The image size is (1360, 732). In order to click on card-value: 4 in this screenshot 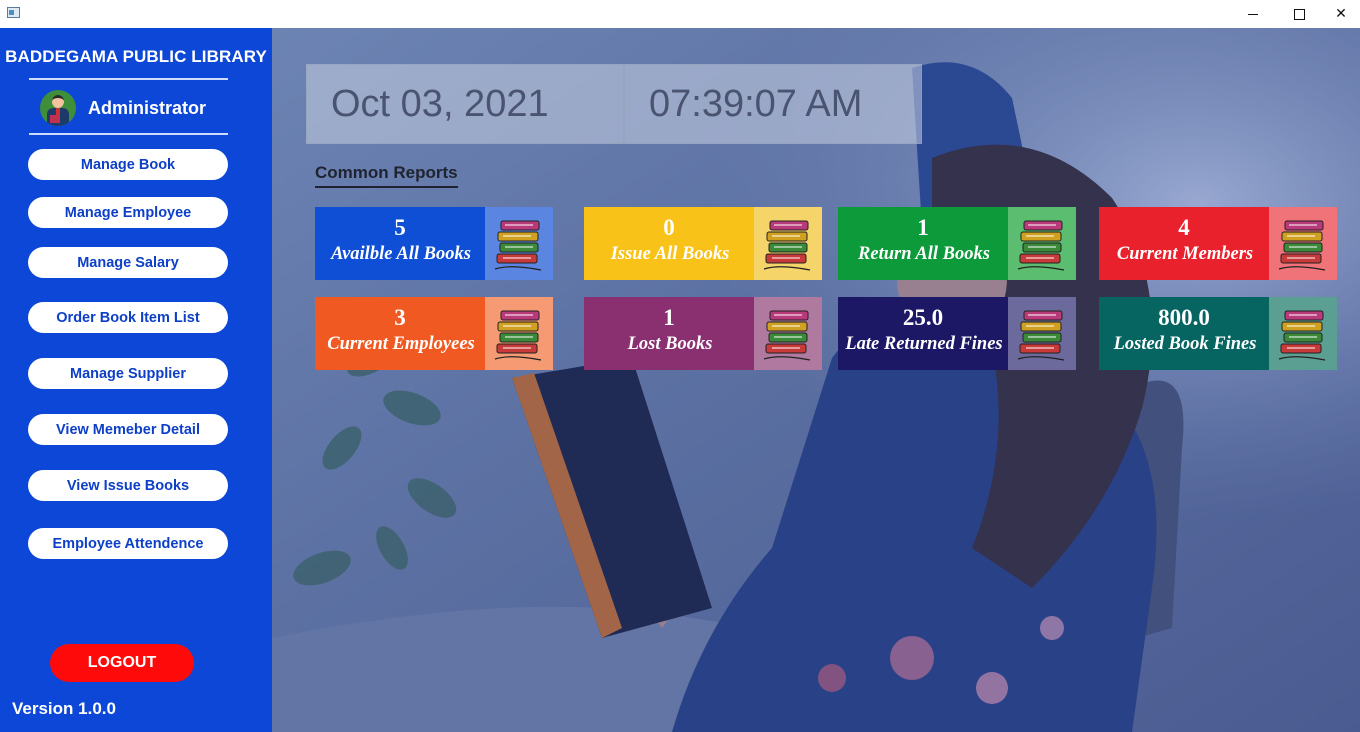, I will do `click(1184, 227)`.